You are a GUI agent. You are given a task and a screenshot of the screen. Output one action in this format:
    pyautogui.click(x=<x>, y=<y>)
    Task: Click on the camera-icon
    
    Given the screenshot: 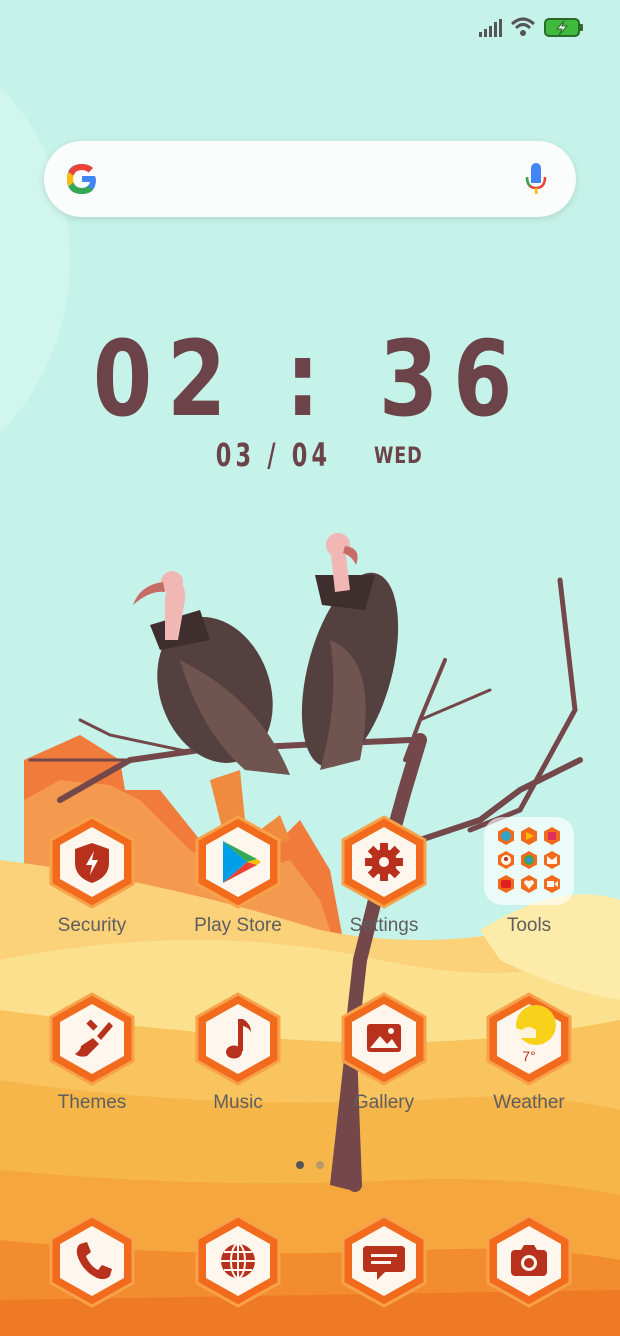 What is the action you would take?
    pyautogui.click(x=529, y=1260)
    